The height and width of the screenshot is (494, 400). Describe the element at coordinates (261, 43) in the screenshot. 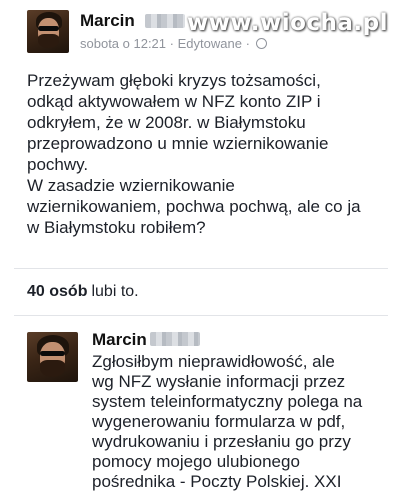

I see `globe-icon` at that location.